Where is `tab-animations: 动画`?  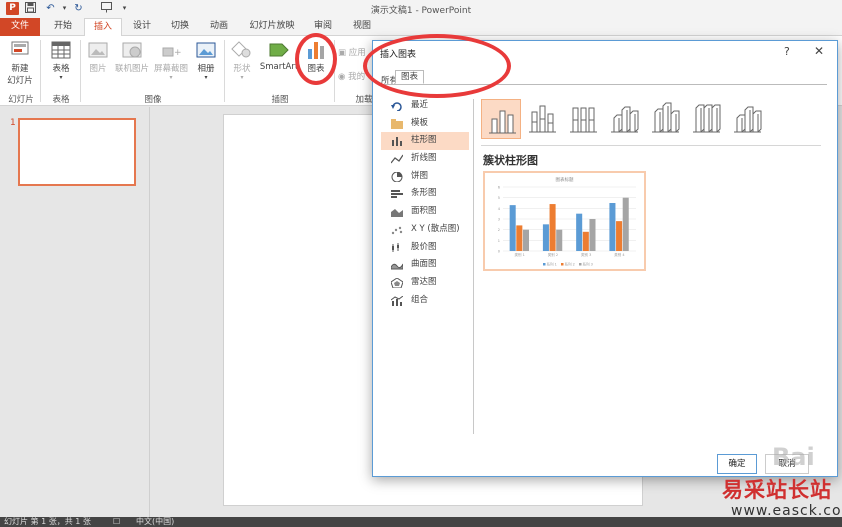
tab-animations: 动画 is located at coordinates (219, 27).